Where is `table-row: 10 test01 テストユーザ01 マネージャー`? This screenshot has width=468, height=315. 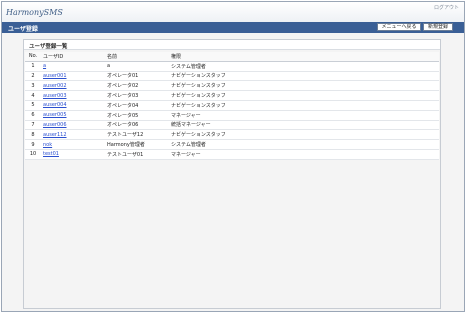
table-row: 10 test01 テストユーザ01 マネージャー is located at coordinates (232, 154).